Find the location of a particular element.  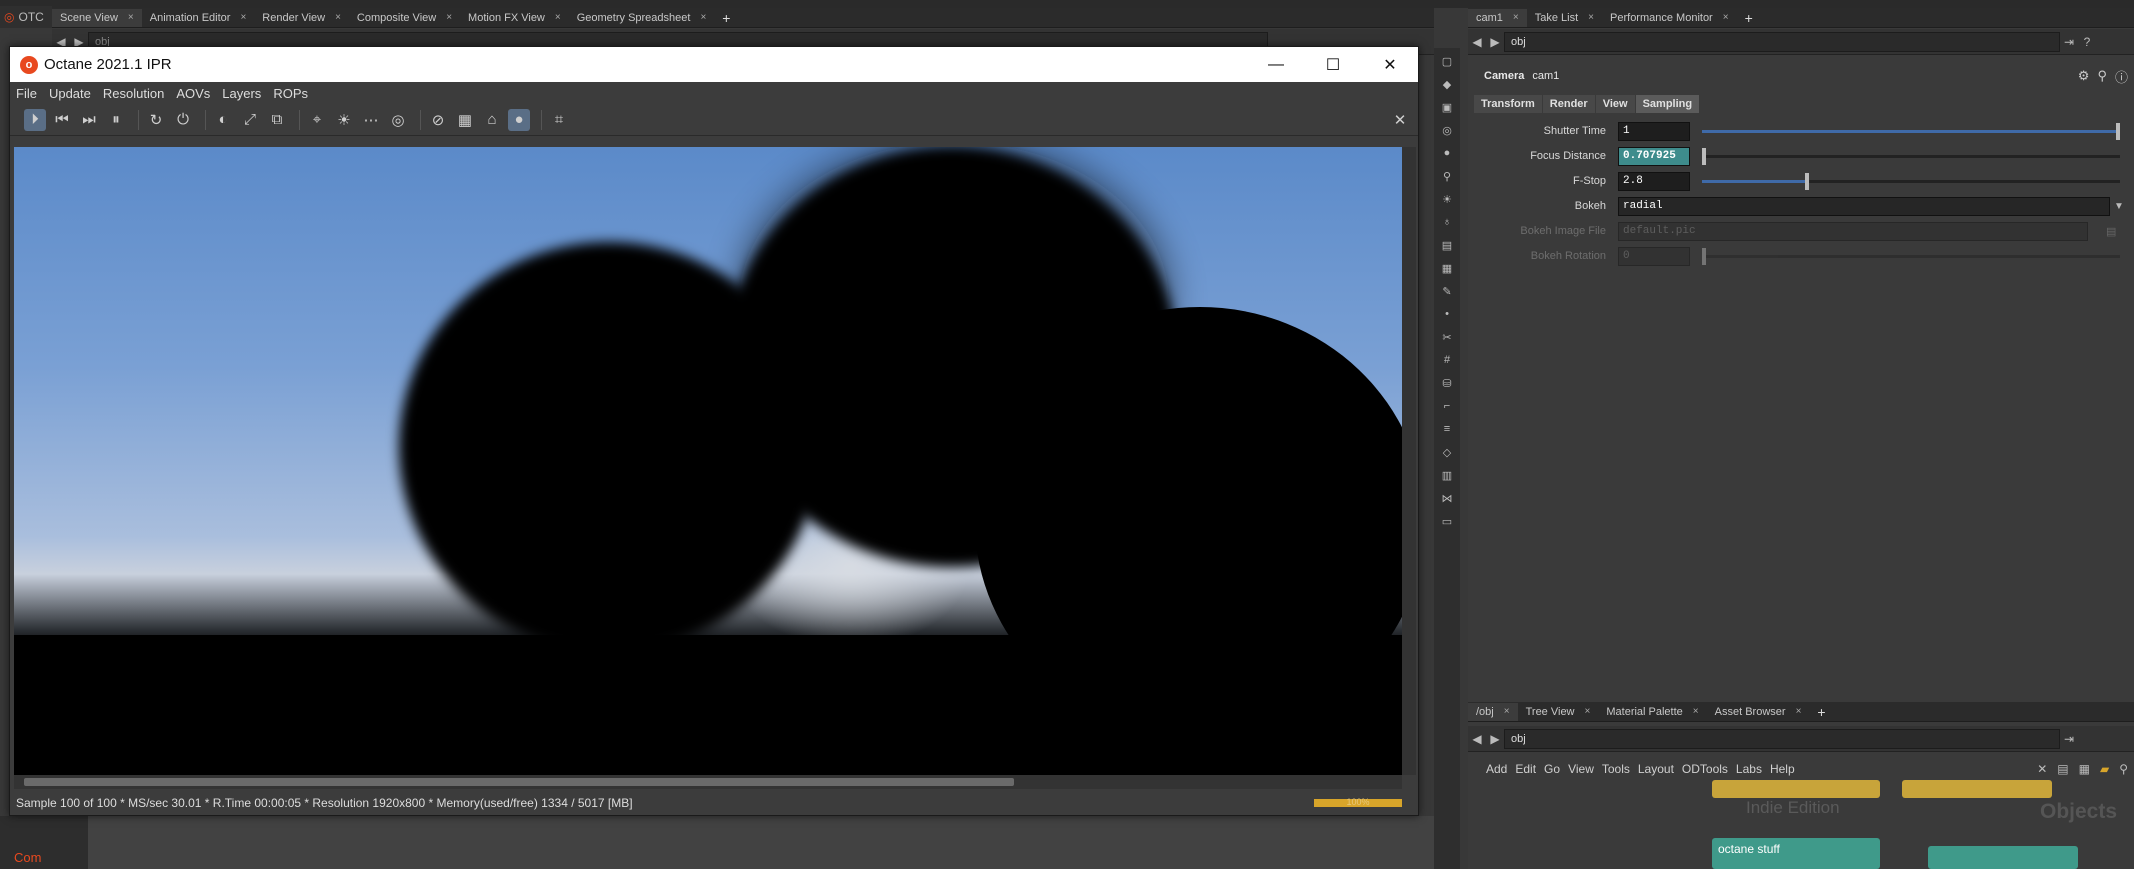

sphere-icon: ● is located at coordinates (1447, 153).